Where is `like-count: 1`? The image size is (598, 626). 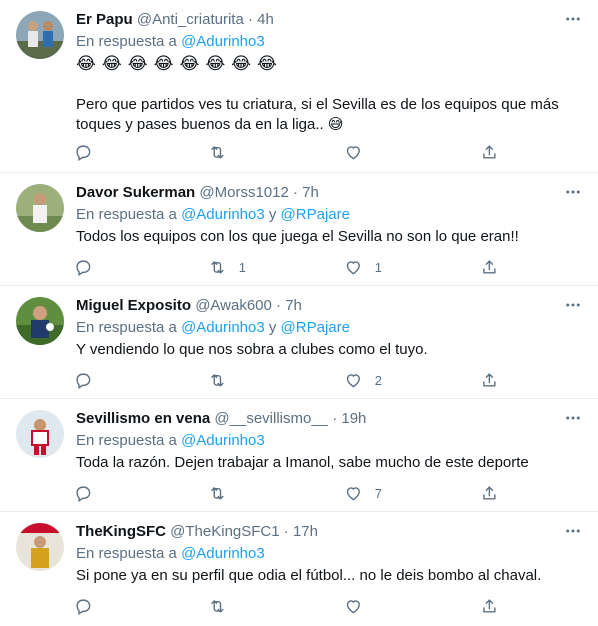
like-count: 1 is located at coordinates (378, 267).